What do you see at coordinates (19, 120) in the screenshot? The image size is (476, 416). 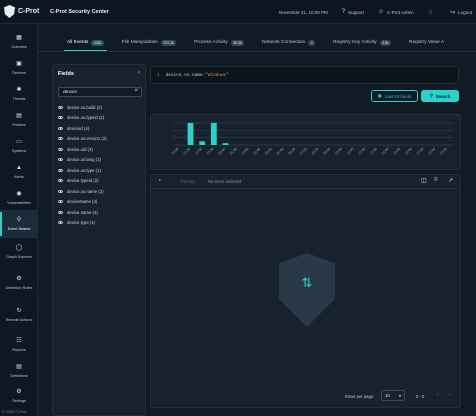 I see `sidebar-item-policies: ▤ Policies` at bounding box center [19, 120].